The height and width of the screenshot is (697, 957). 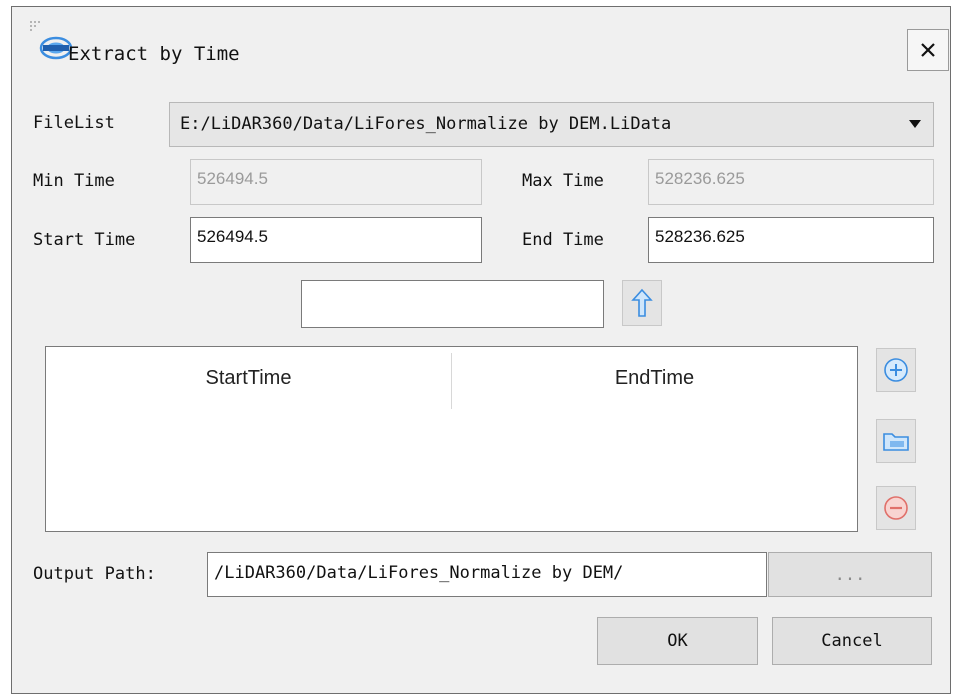 What do you see at coordinates (791, 240) in the screenshot?
I see `end-time-input: 528236.625` at bounding box center [791, 240].